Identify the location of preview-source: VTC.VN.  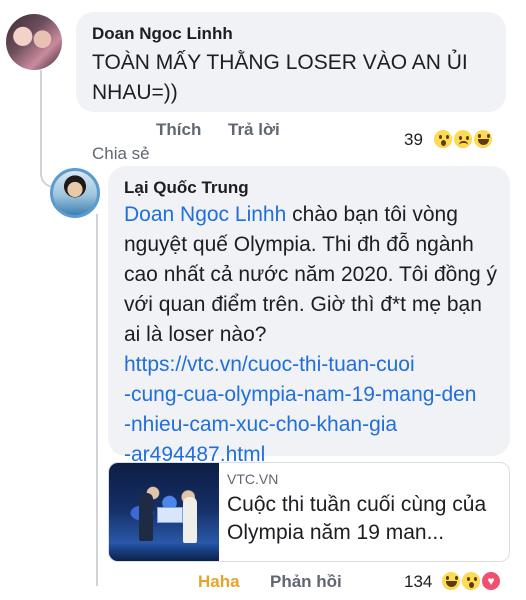
(253, 479).